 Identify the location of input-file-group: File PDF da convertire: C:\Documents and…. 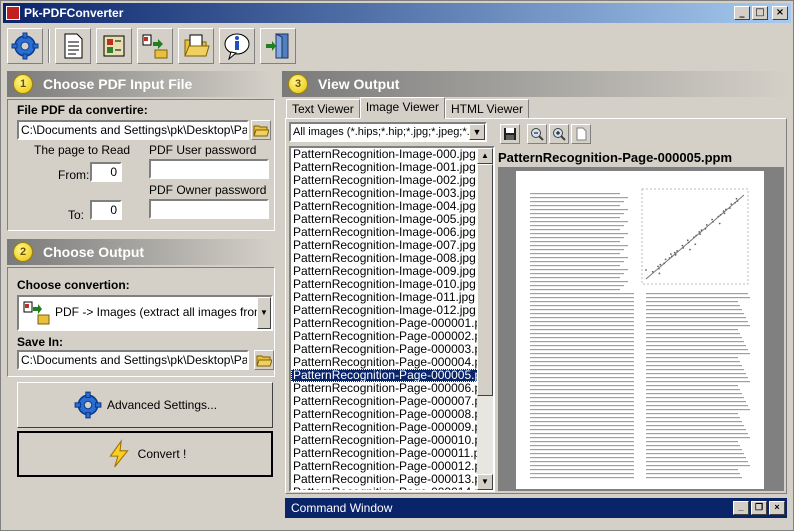
(141, 165).